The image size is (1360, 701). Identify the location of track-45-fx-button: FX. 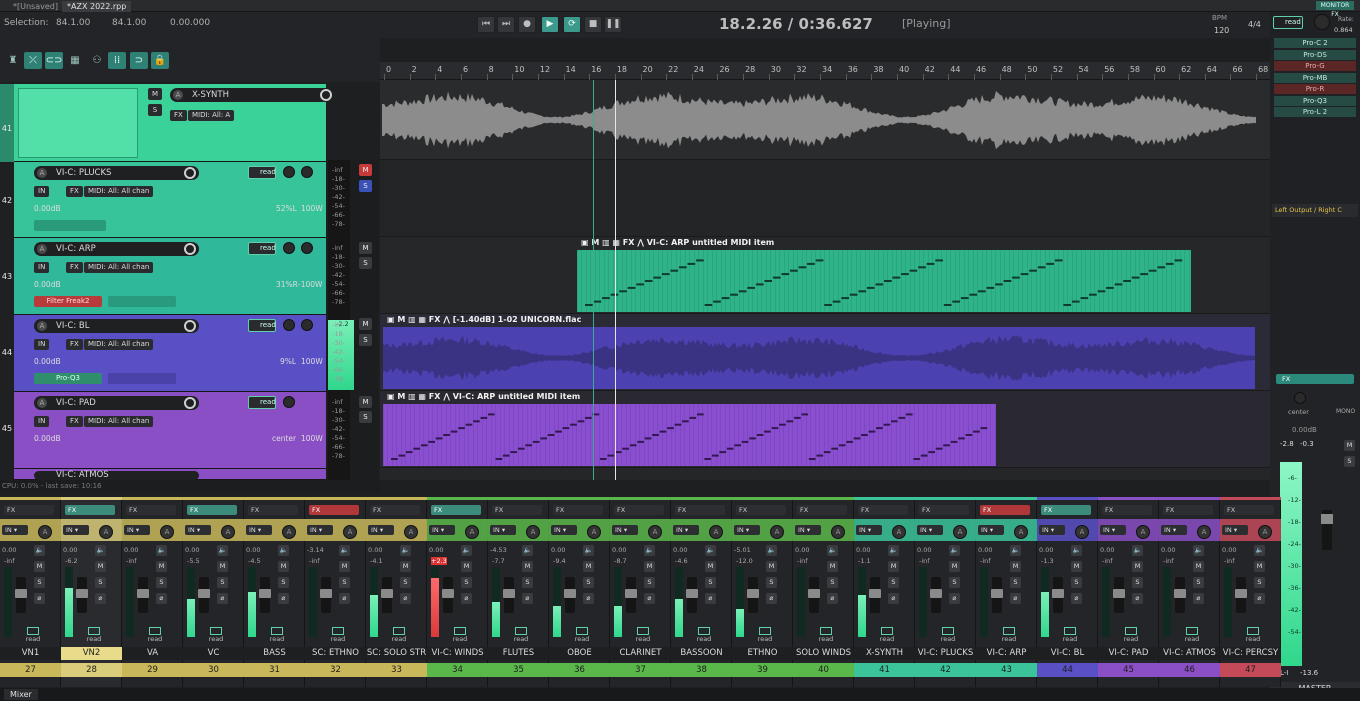
(74, 421).